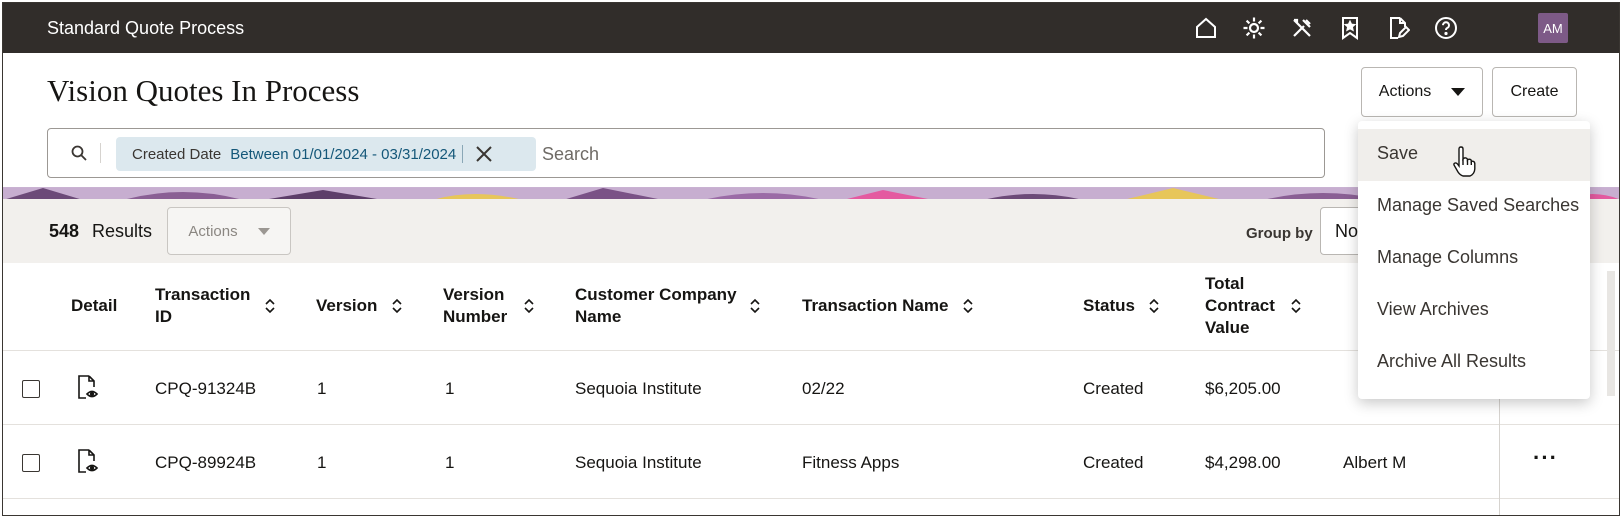 The height and width of the screenshot is (518, 1622). Describe the element at coordinates (146, 28) in the screenshot. I see `app-title: Standard Quote Process` at that location.